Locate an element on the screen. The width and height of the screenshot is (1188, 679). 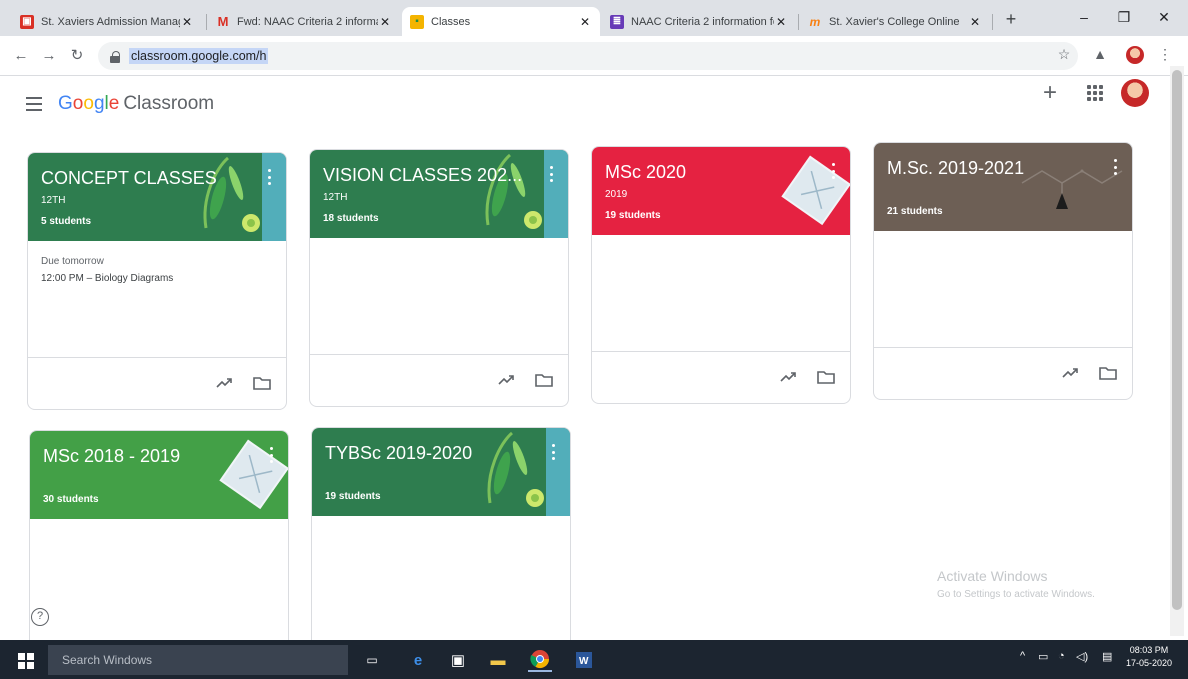
classroom-icon: ▪ is located at coordinates (417, 21).